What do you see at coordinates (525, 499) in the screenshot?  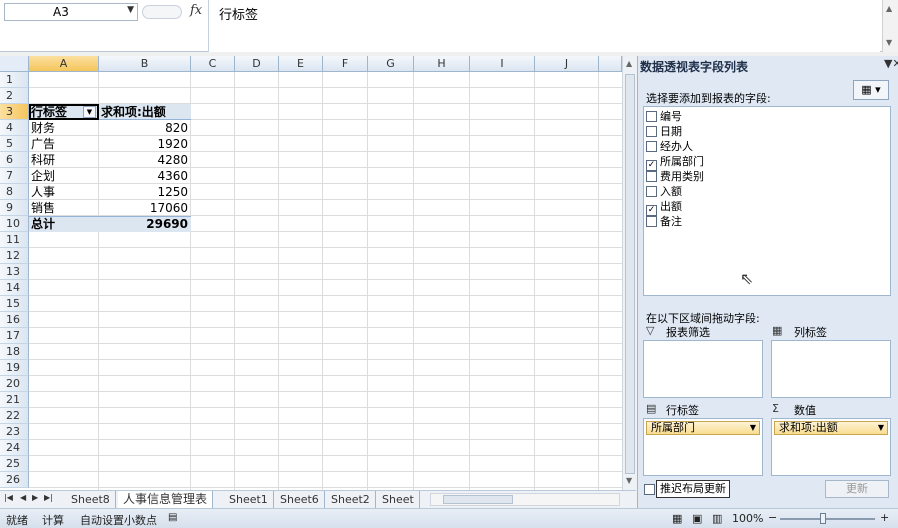 I see `horizontal-scrollbar` at bounding box center [525, 499].